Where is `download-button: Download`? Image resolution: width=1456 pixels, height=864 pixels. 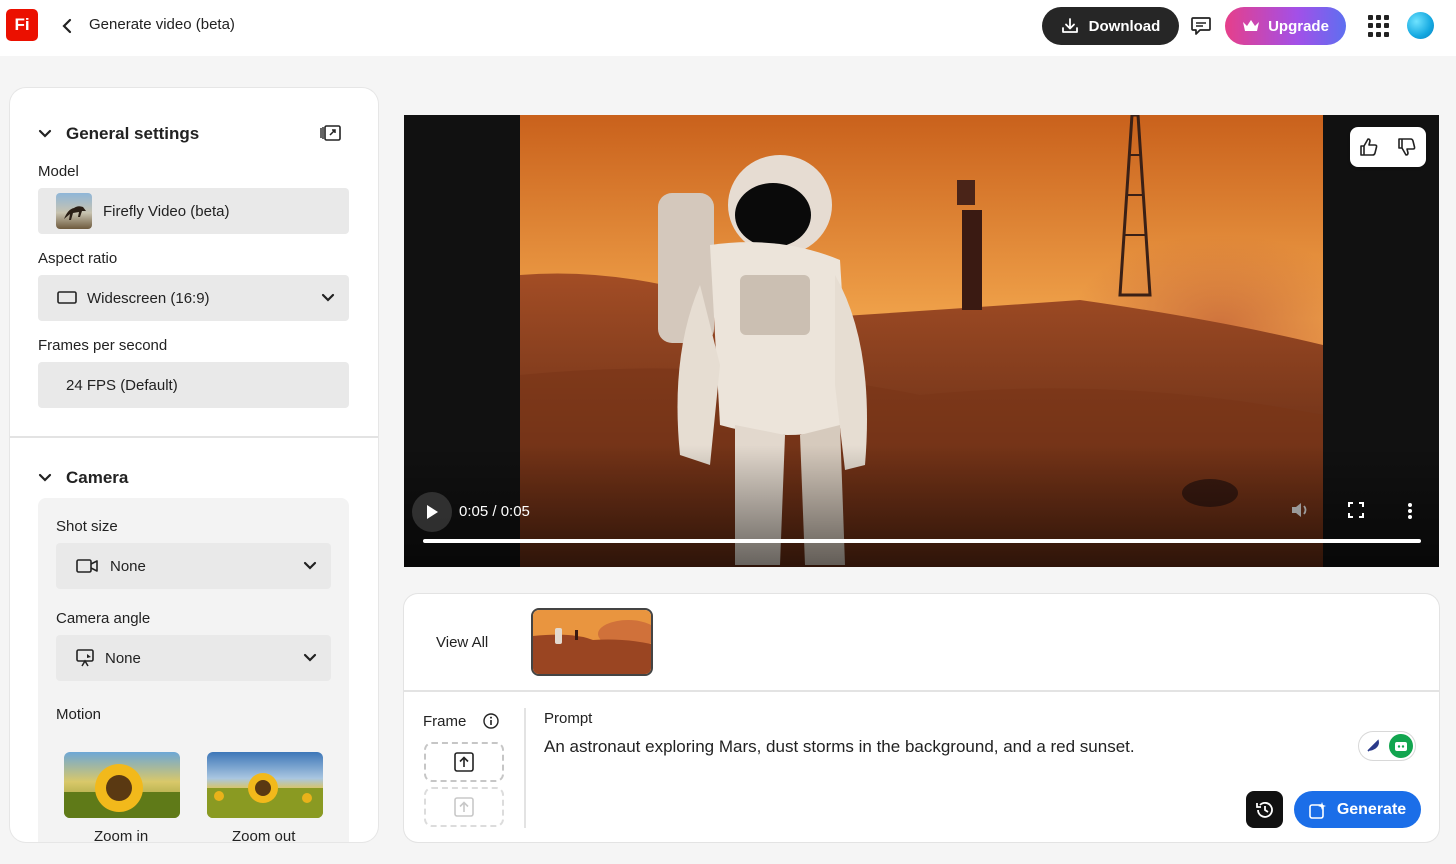
download-button: Download is located at coordinates (1110, 26).